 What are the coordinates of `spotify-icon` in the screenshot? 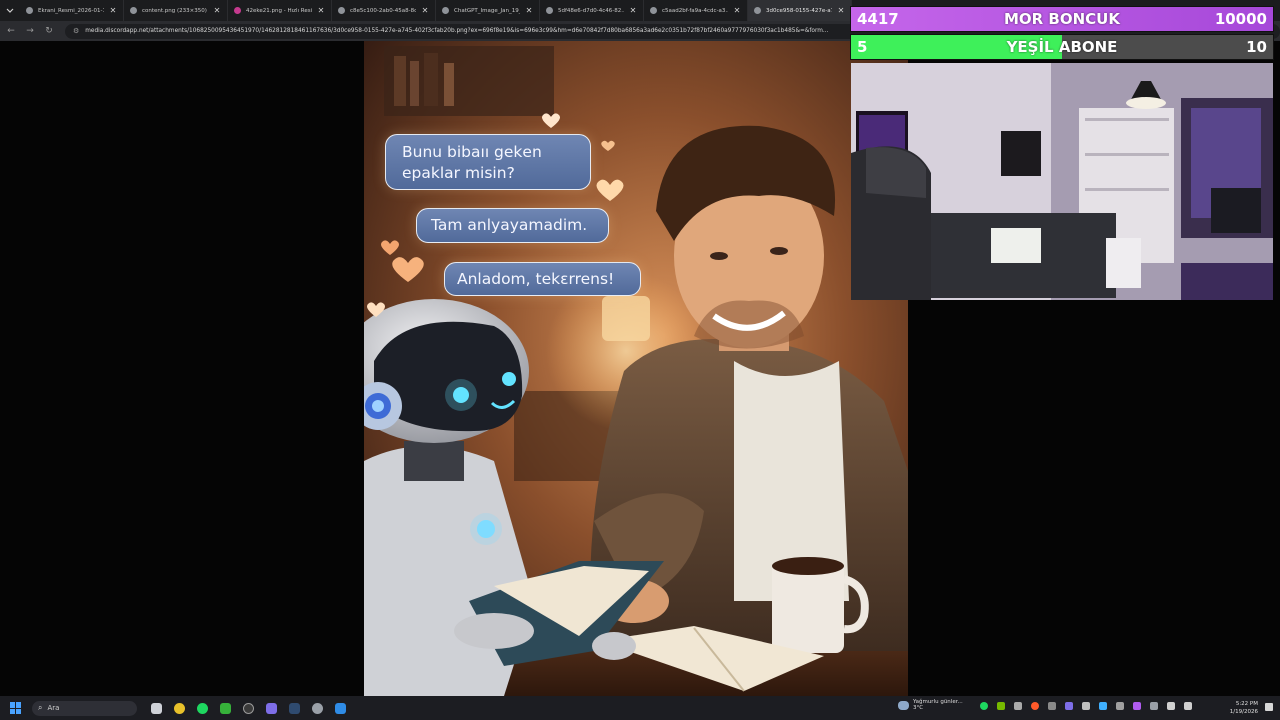 It's located at (202, 708).